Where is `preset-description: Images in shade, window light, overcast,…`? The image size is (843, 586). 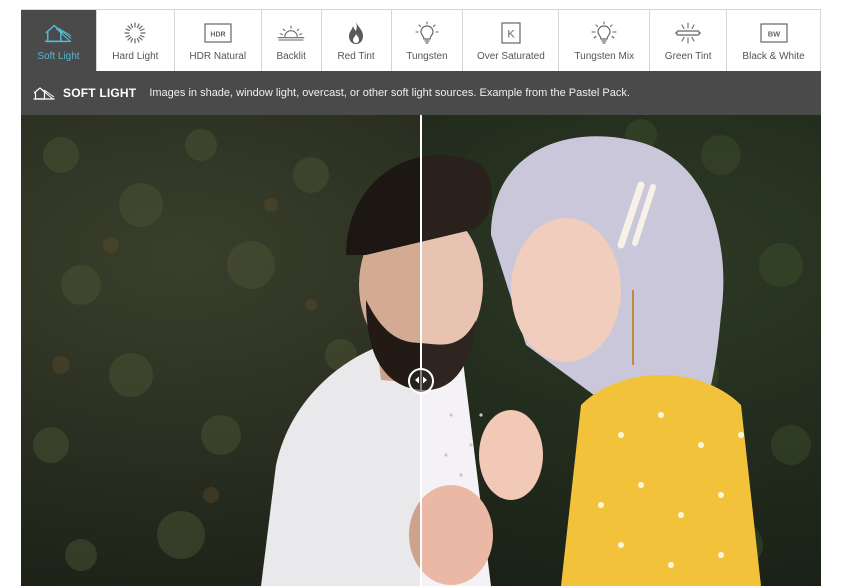 preset-description: Images in shade, window light, overcast,… is located at coordinates (389, 93).